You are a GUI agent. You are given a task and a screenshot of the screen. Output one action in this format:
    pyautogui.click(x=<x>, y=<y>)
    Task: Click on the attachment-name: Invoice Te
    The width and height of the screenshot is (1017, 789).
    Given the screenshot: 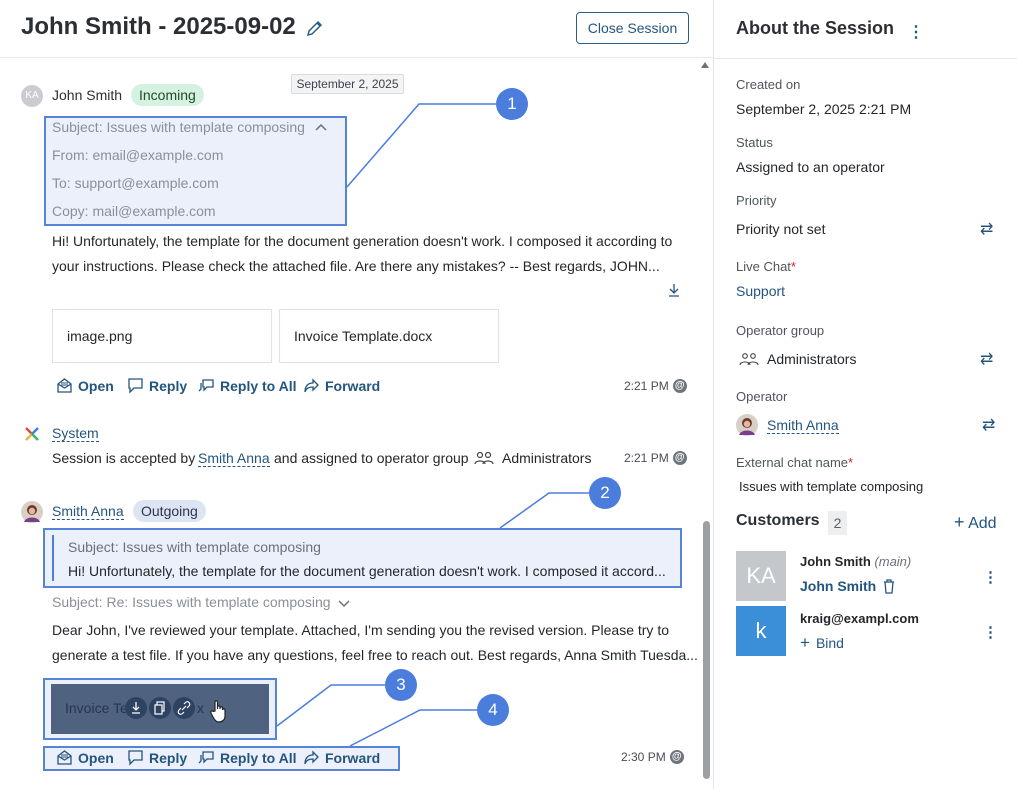 What is the action you would take?
    pyautogui.click(x=96, y=708)
    